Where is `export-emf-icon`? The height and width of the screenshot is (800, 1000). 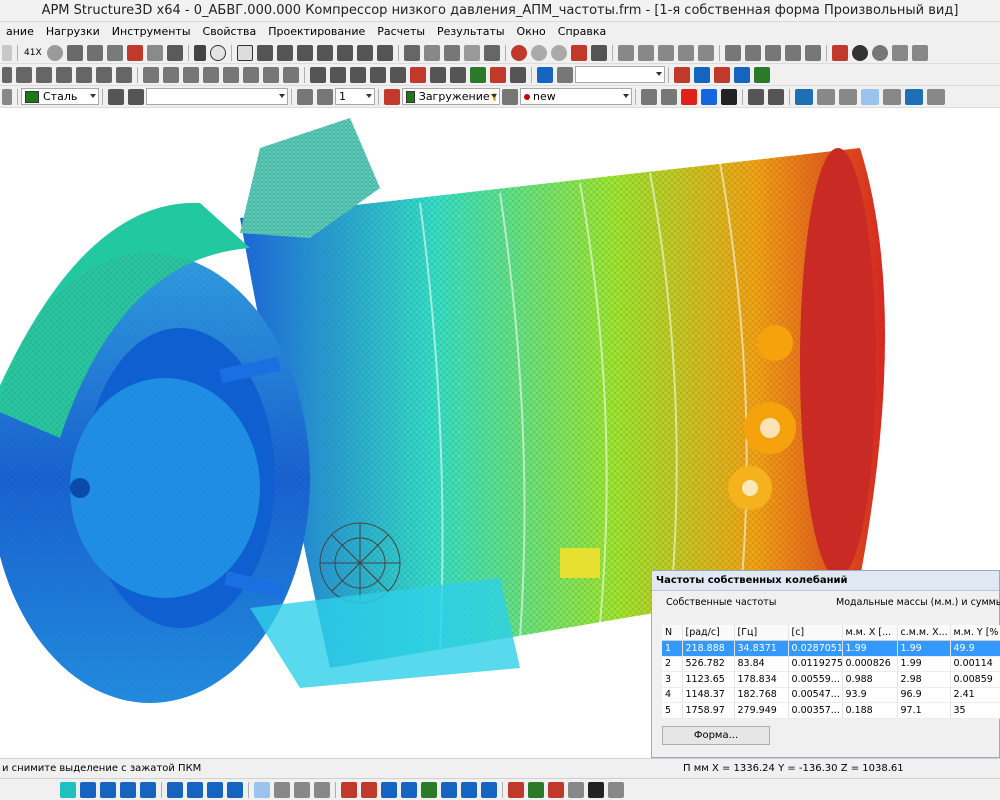
export-emf-icon is located at coordinates (804, 96).